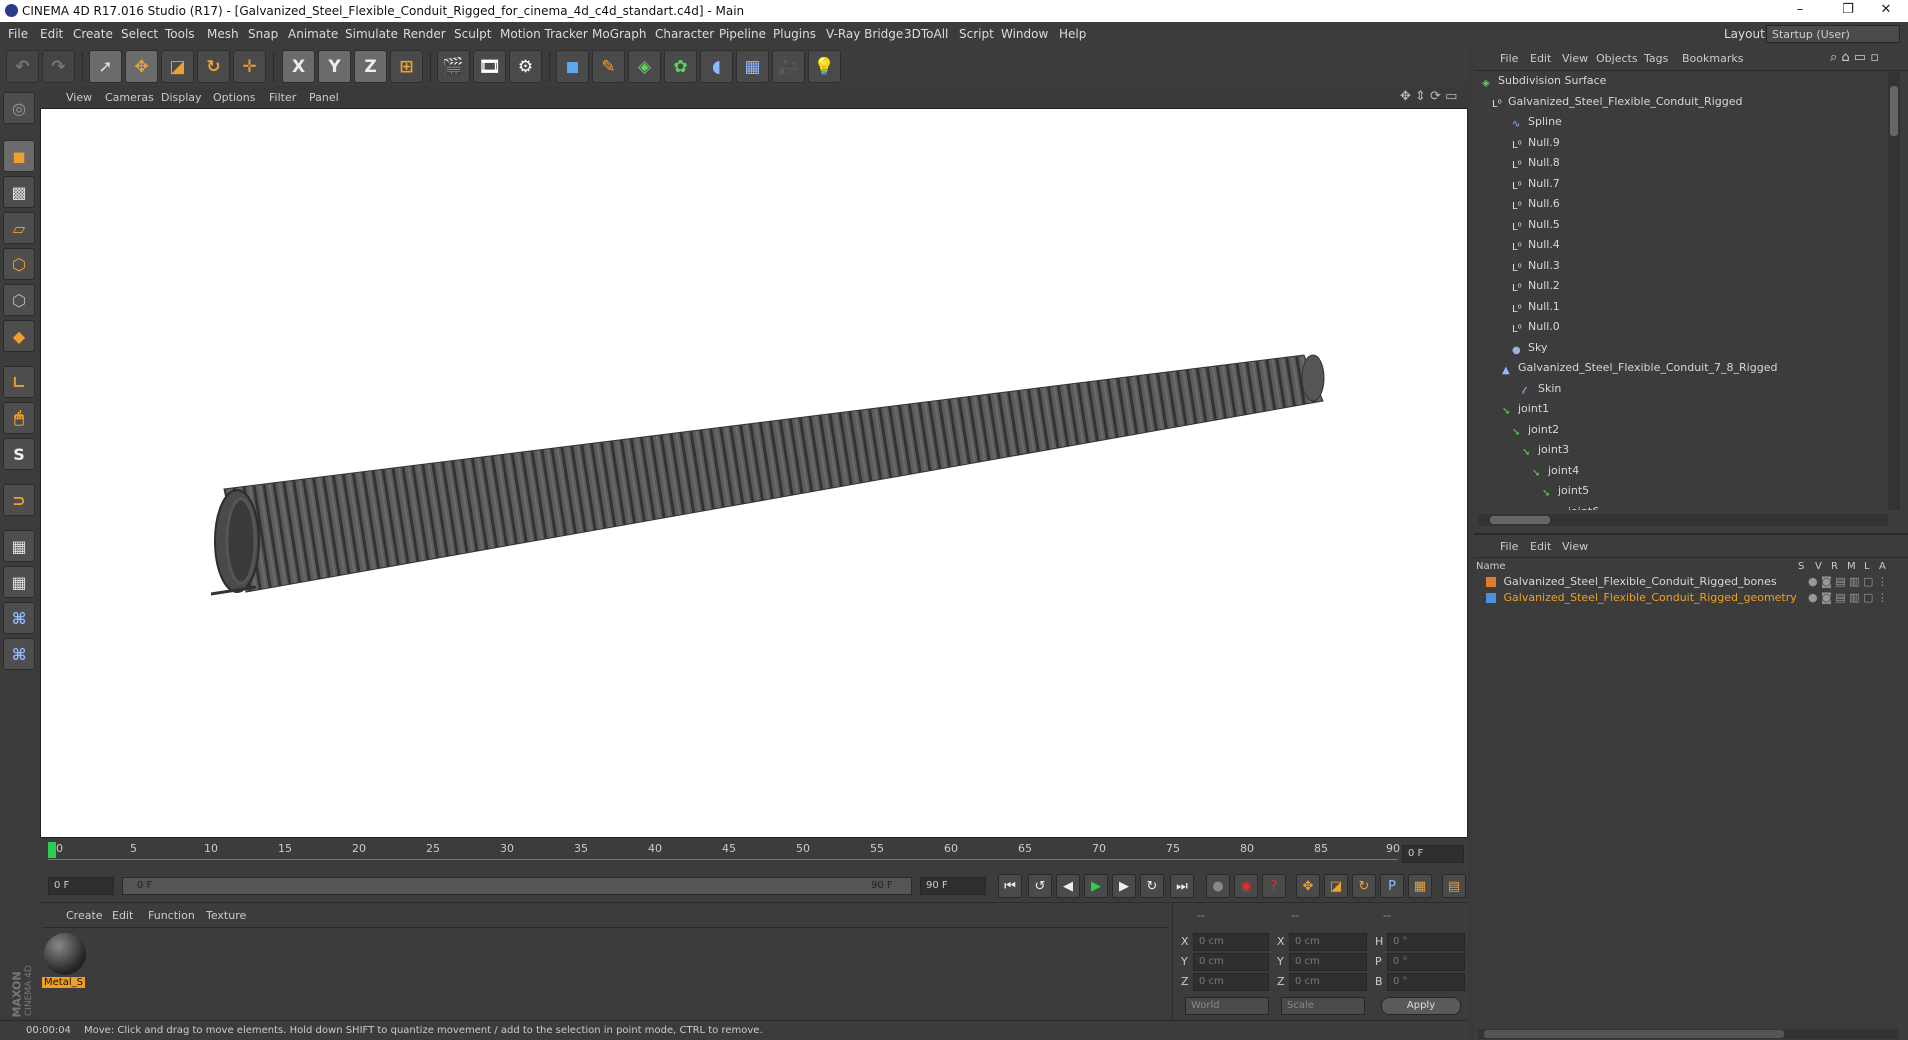 The width and height of the screenshot is (1908, 1040). What do you see at coordinates (1072, 34) in the screenshot?
I see `menu-help: Help` at bounding box center [1072, 34].